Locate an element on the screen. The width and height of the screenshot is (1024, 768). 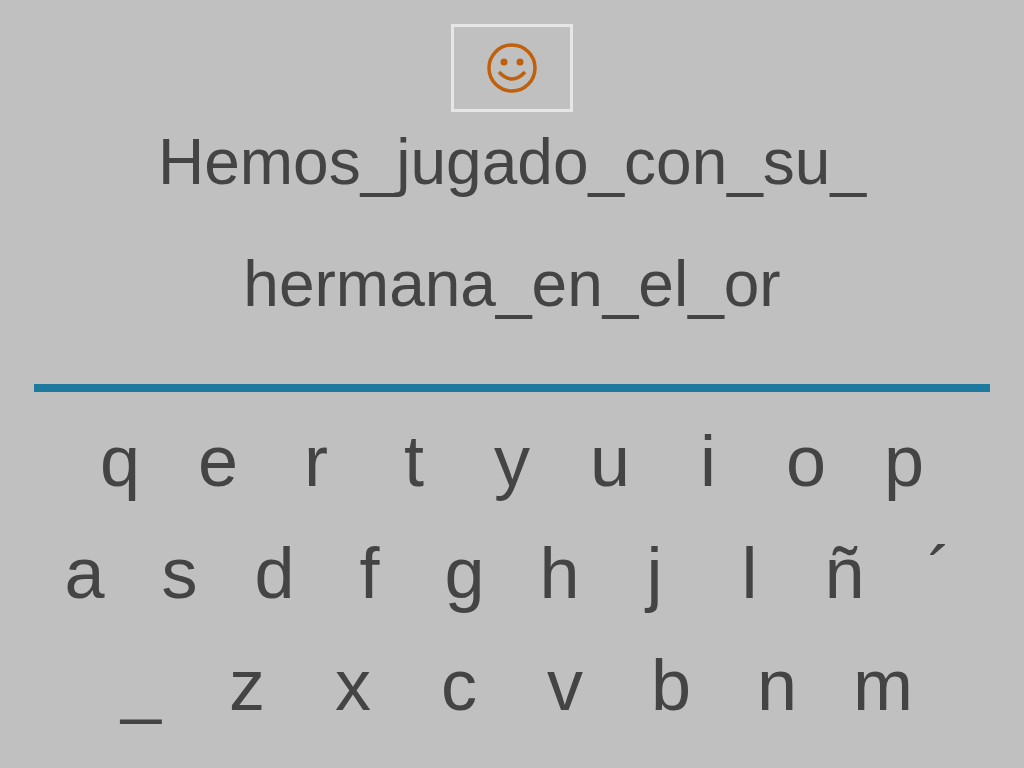
letter-key: p is located at coordinates (904, 461).